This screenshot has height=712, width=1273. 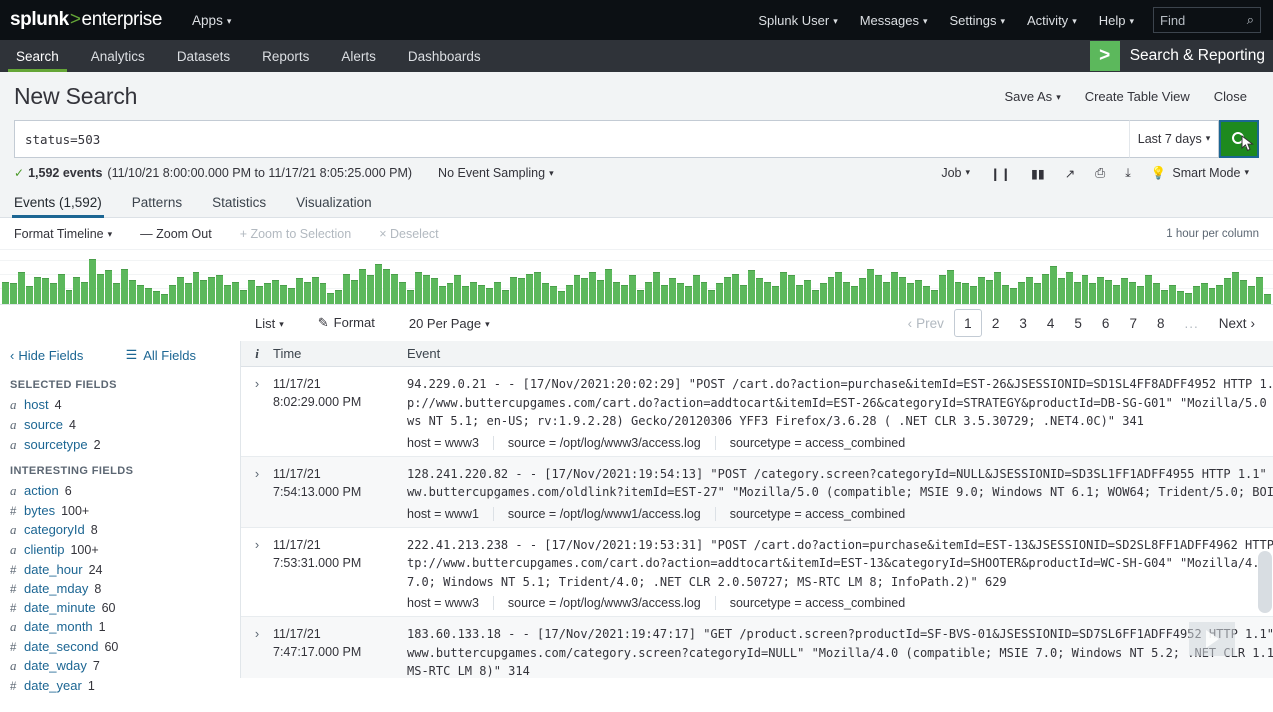 I want to click on event-field-sourcetype: sourcetype = access_combined, so click(x=824, y=603).